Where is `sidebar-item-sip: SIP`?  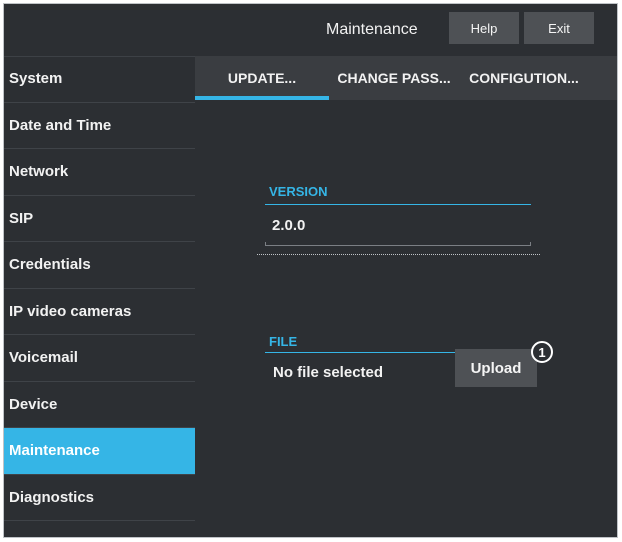
sidebar-item-sip: SIP is located at coordinates (99, 219).